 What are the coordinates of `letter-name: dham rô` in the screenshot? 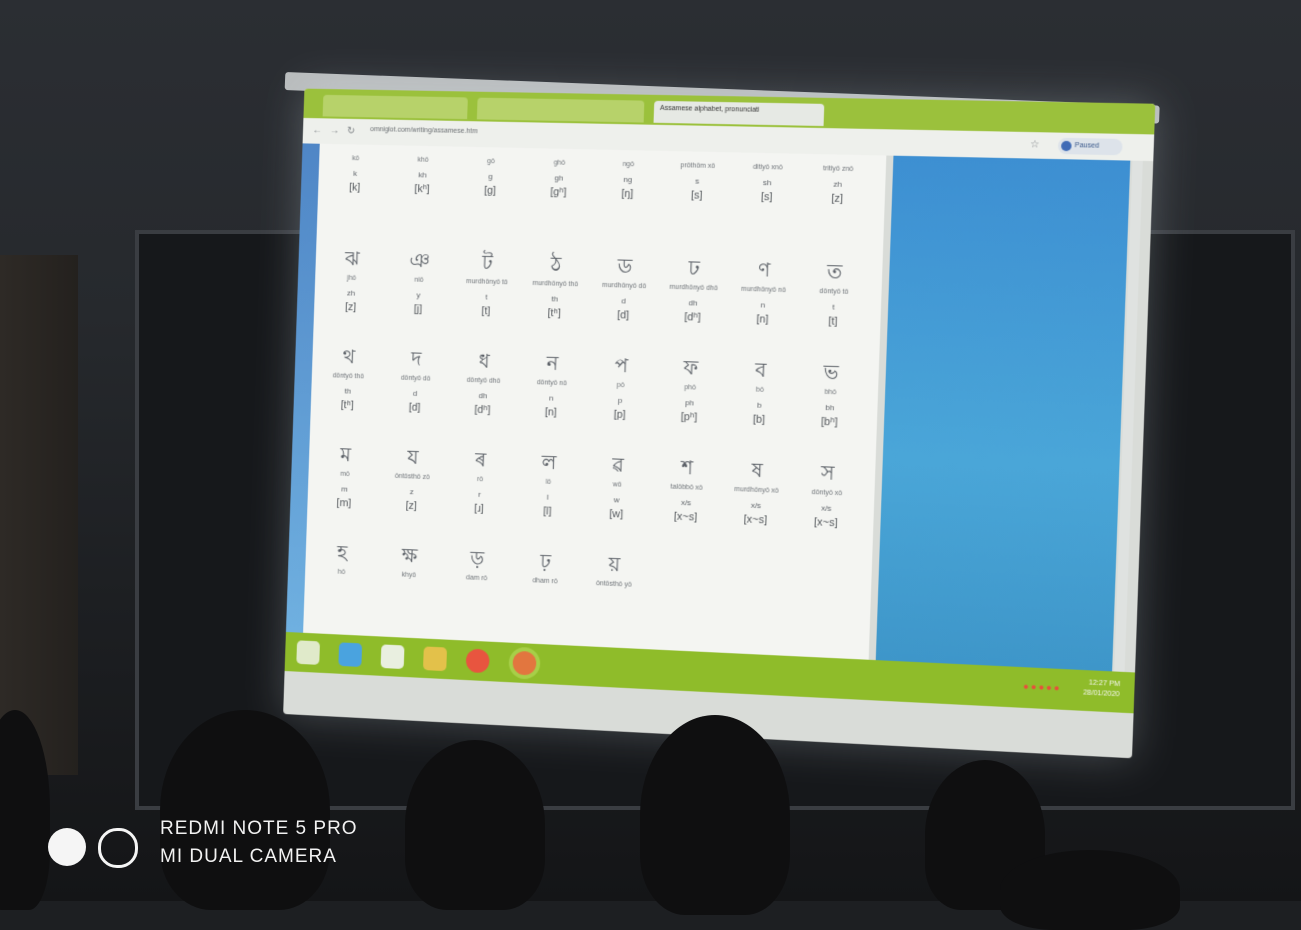 It's located at (545, 581).